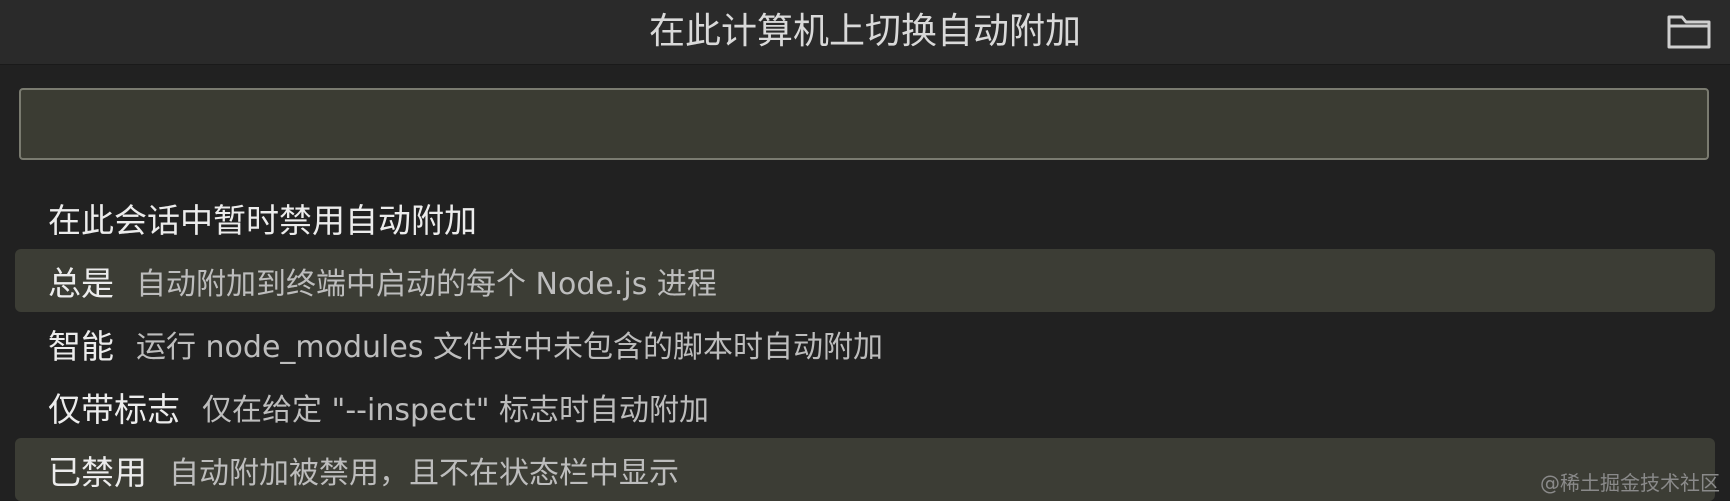 The image size is (1730, 501). I want to click on option-description: 仅在给定 "--inspect" 标志时自动附加, so click(456, 410).